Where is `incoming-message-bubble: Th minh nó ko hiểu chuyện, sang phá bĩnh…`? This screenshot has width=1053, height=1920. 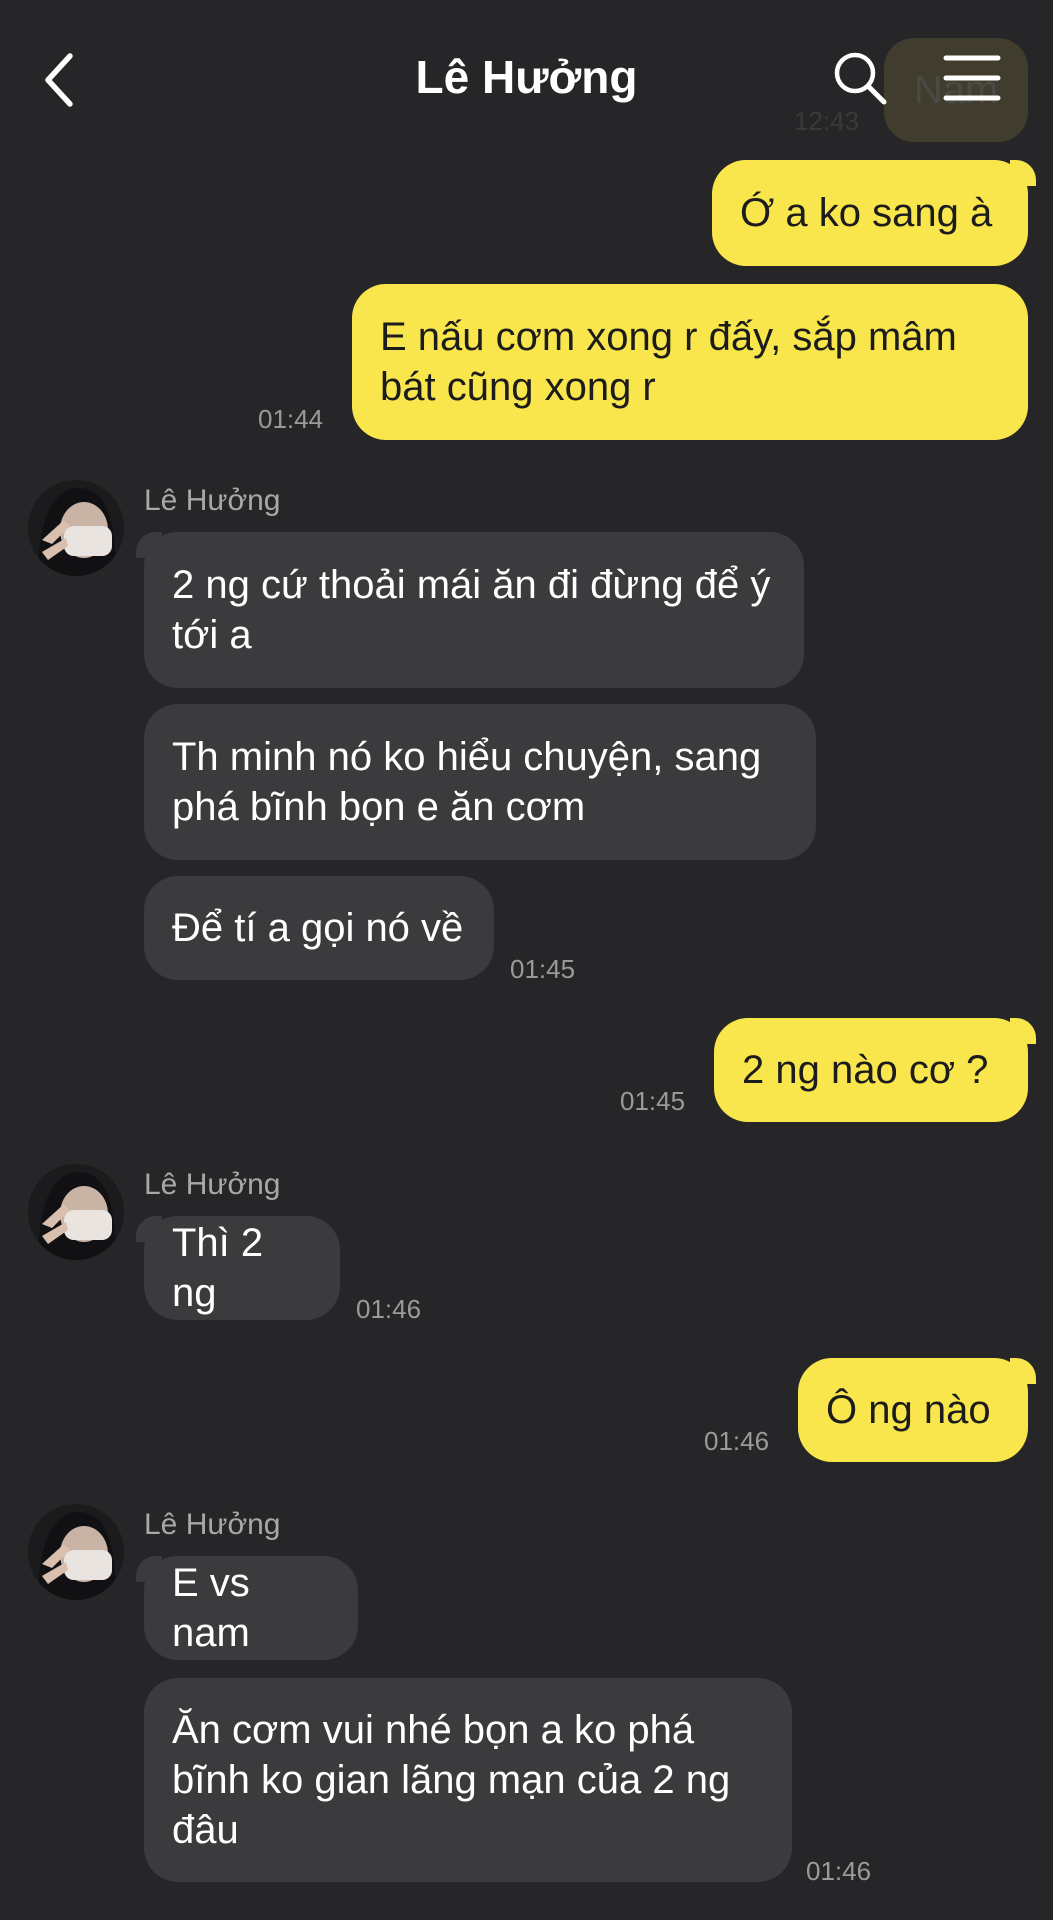
incoming-message-bubble: Th minh nó ko hiểu chuyện, sang phá bĩnh… is located at coordinates (480, 782).